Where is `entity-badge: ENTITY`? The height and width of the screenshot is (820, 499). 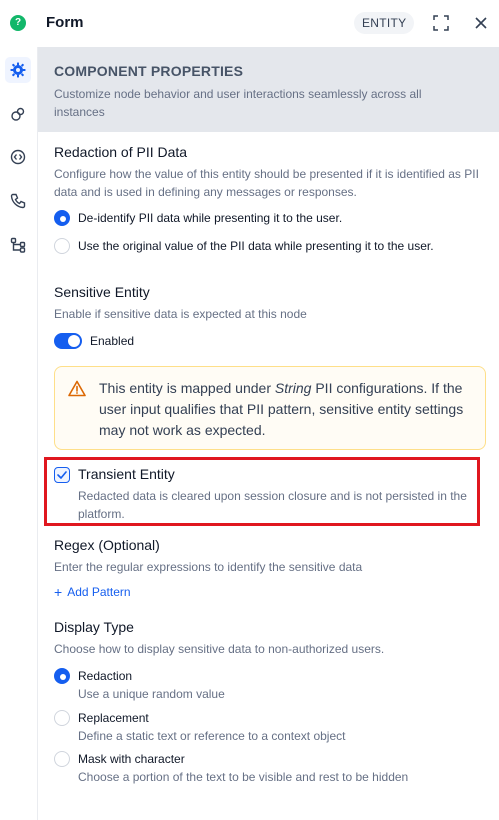 entity-badge: ENTITY is located at coordinates (384, 23).